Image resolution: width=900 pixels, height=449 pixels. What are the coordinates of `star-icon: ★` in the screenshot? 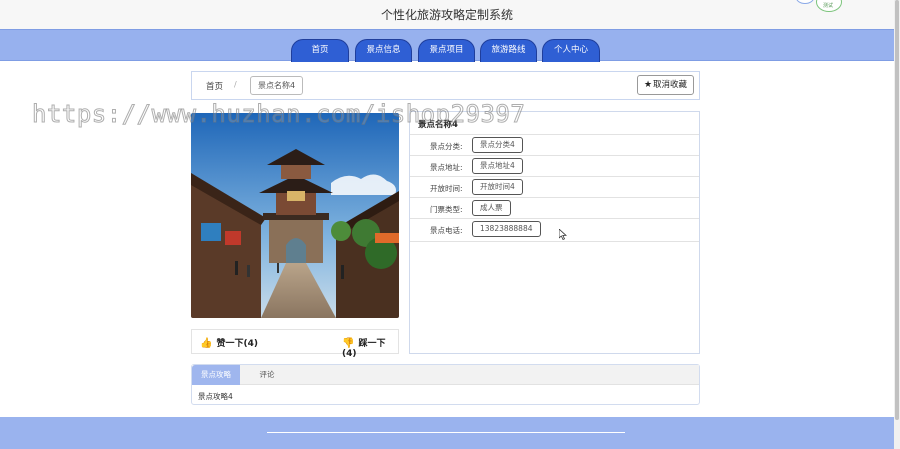 It's located at (648, 85).